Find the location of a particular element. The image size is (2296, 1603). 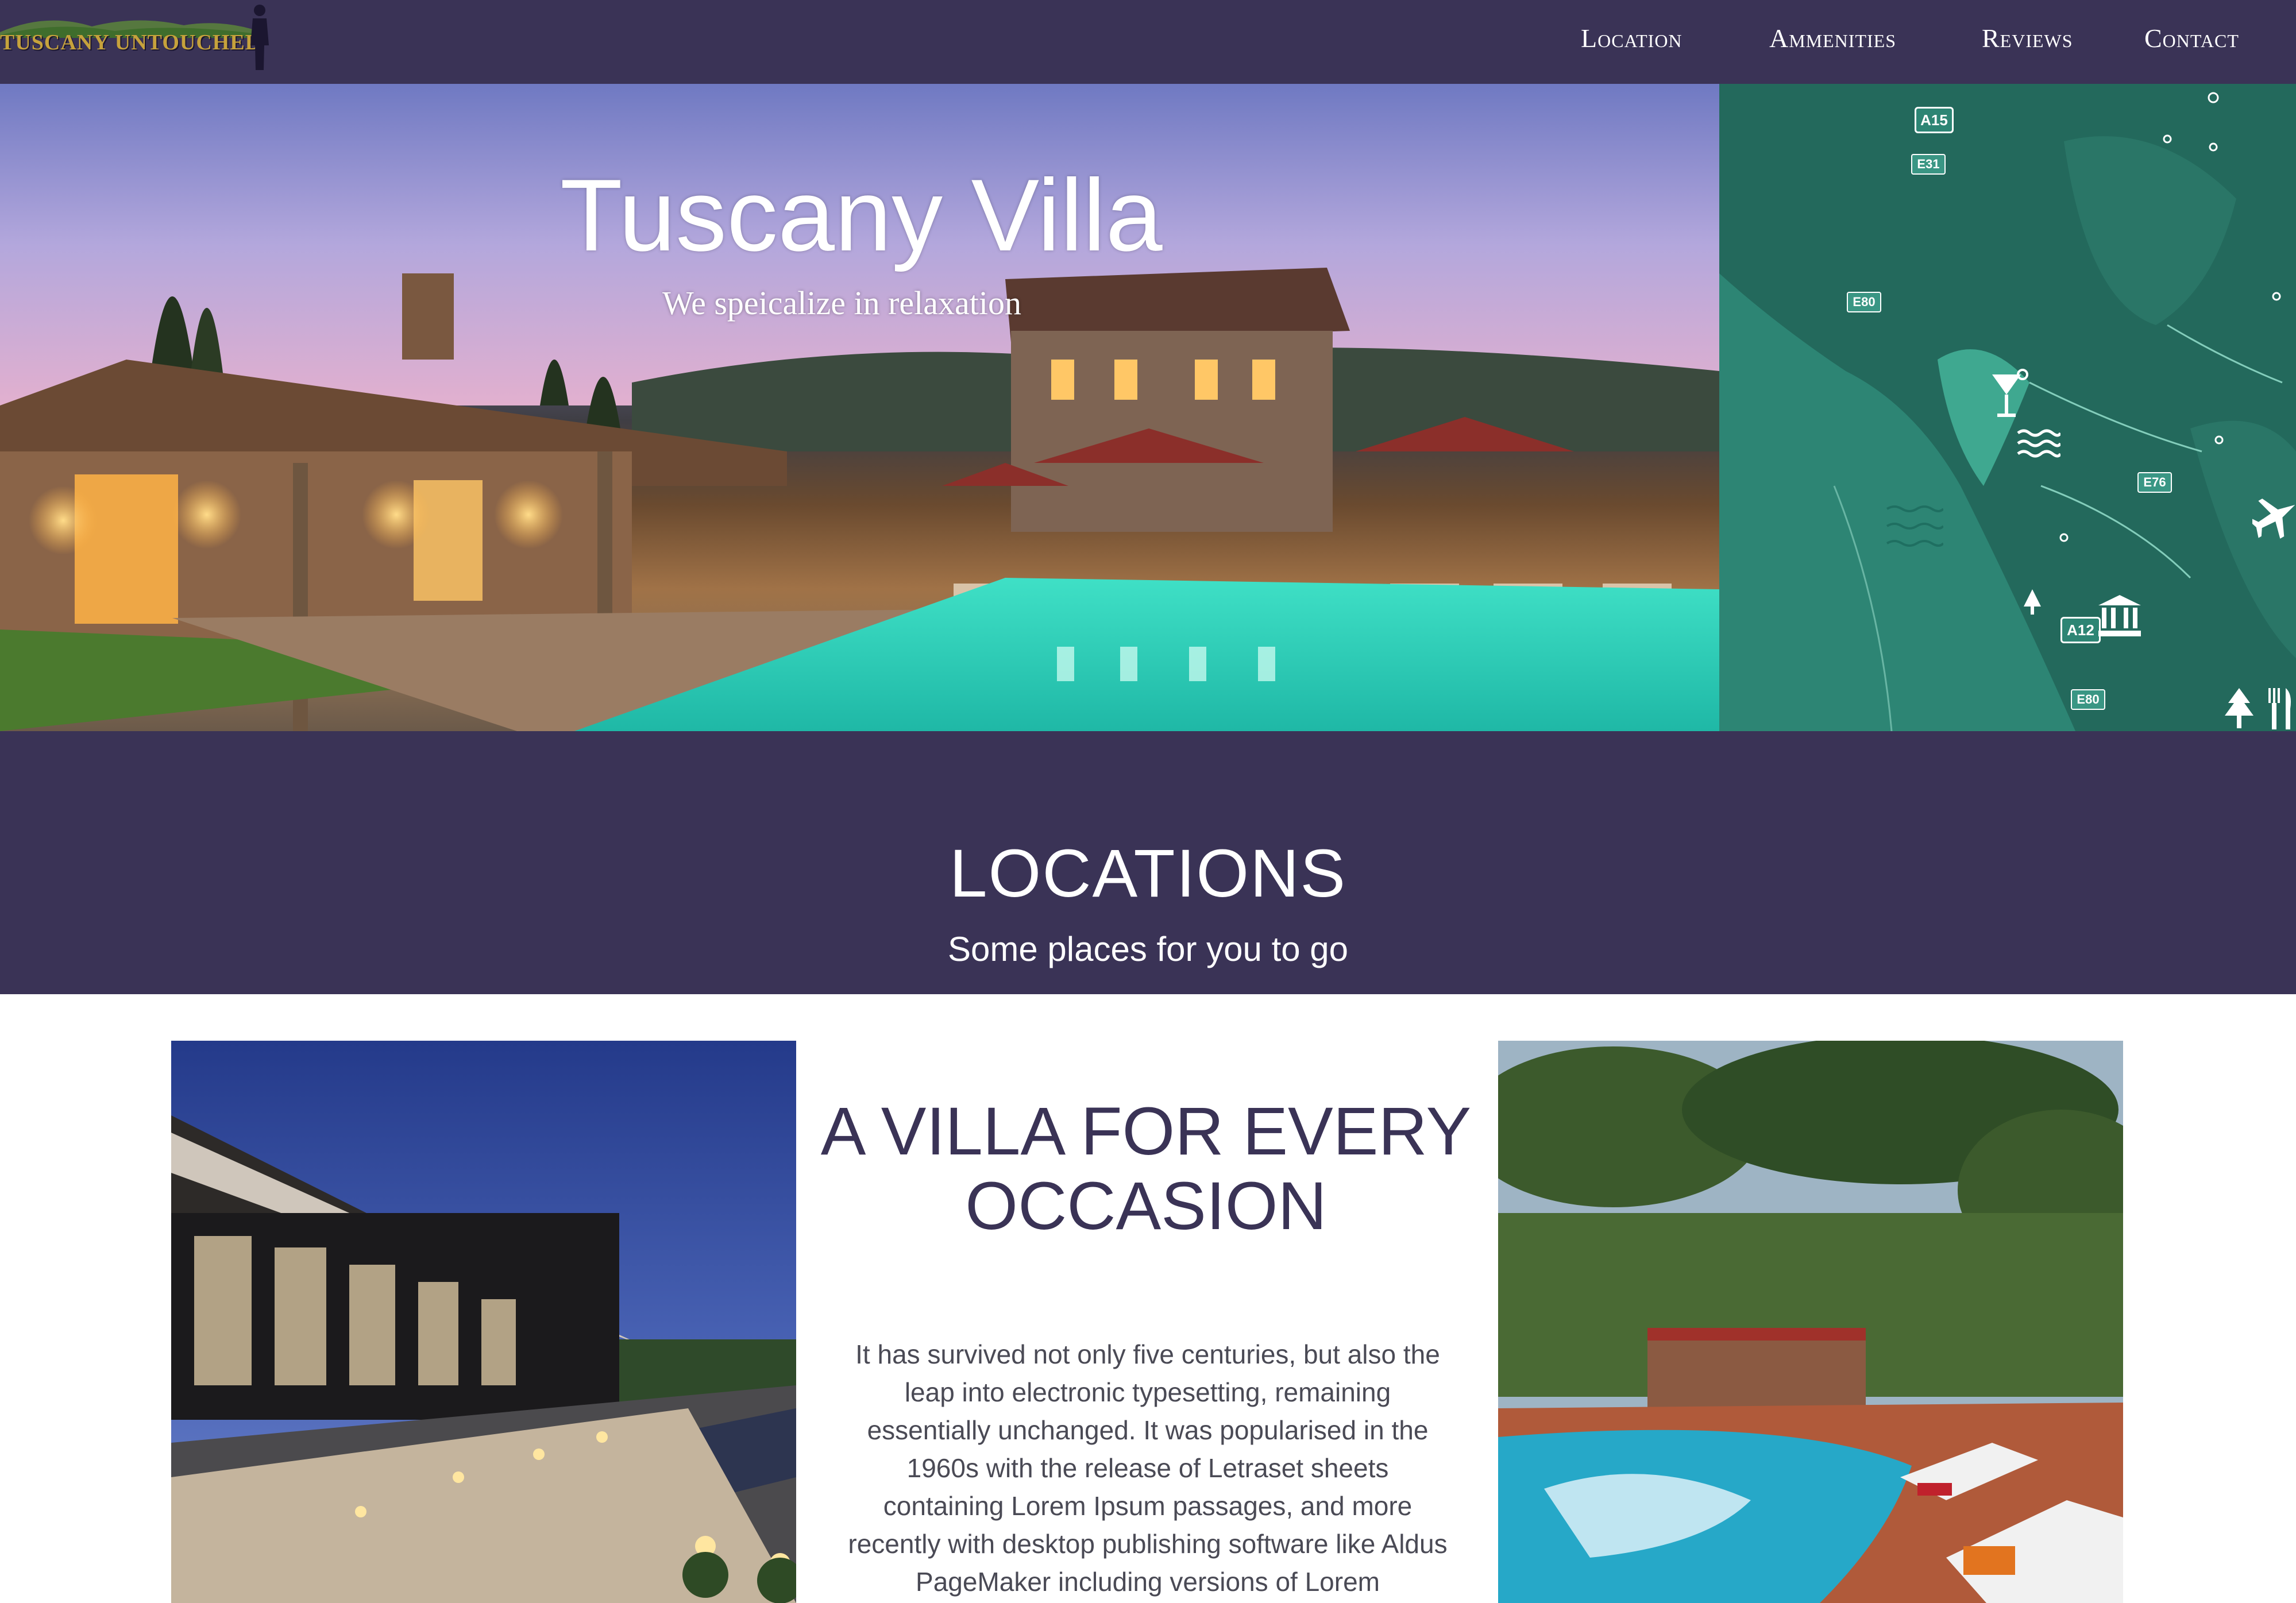

nav-contact: Contact is located at coordinates (2191, 40).